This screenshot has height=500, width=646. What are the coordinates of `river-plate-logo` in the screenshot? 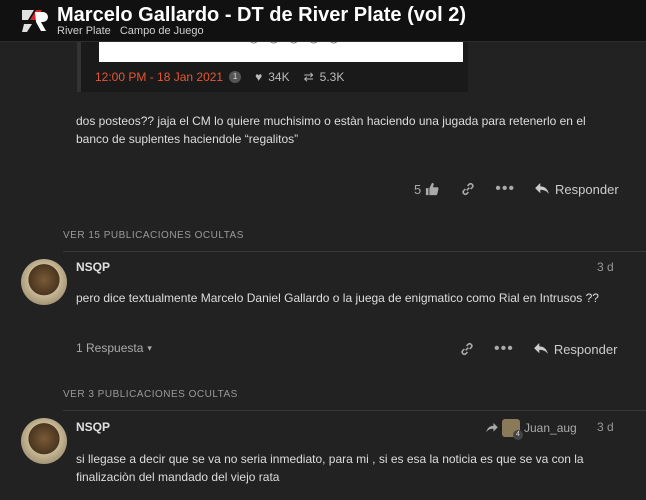 It's located at (34, 20).